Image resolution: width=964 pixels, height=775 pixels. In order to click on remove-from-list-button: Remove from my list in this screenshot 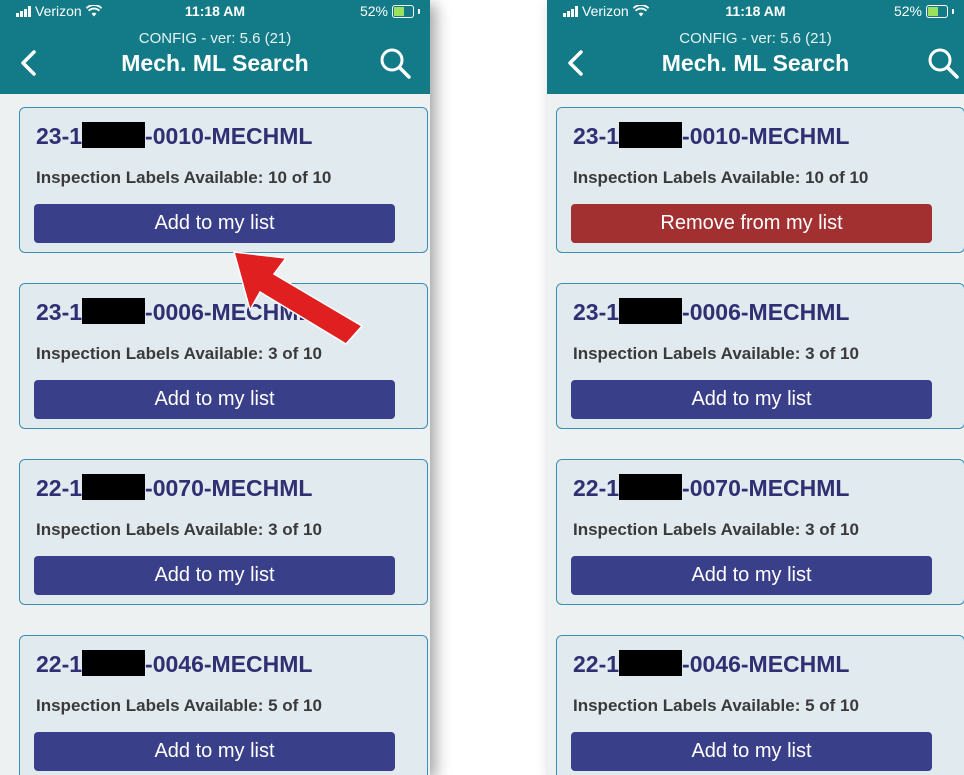, I will do `click(751, 223)`.